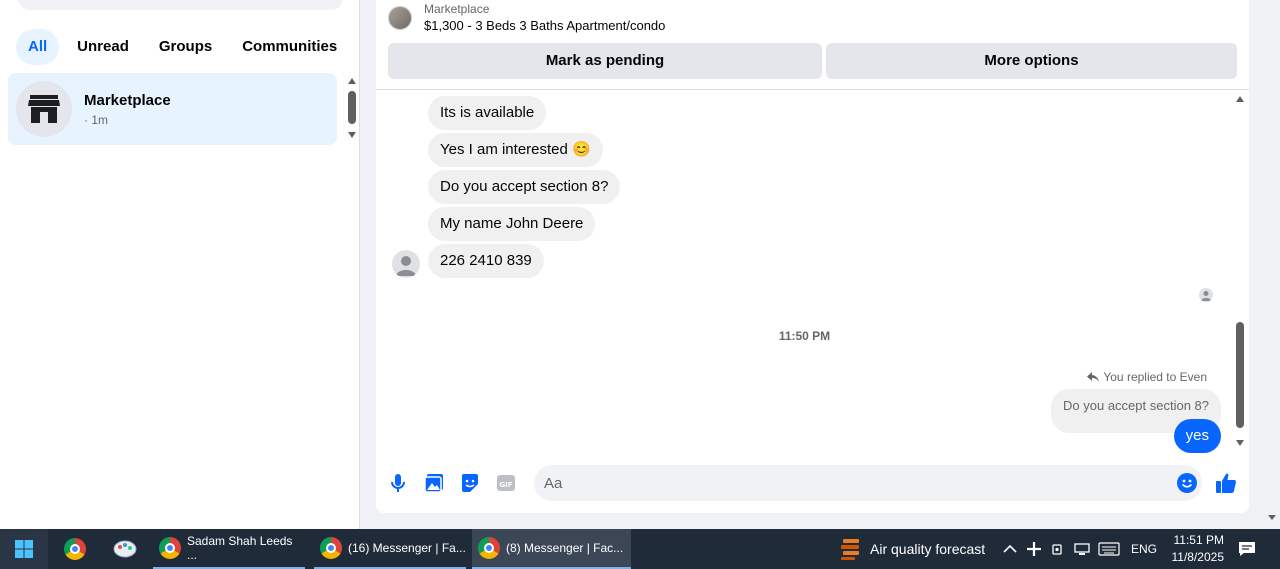 The image size is (1280, 569). What do you see at coordinates (1145, 549) in the screenshot?
I see `language-indicator: ENG` at bounding box center [1145, 549].